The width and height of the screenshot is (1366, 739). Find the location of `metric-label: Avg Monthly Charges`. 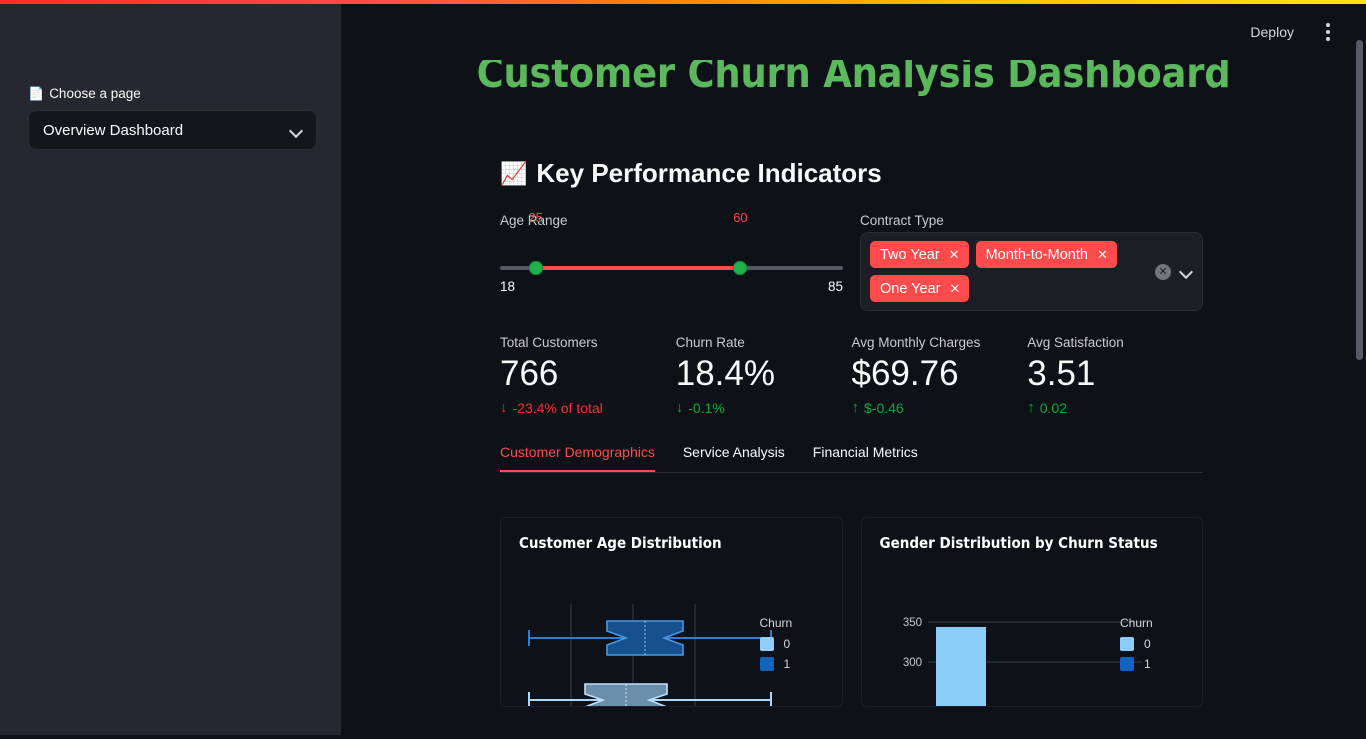

metric-label: Avg Monthly Charges is located at coordinates (916, 343).